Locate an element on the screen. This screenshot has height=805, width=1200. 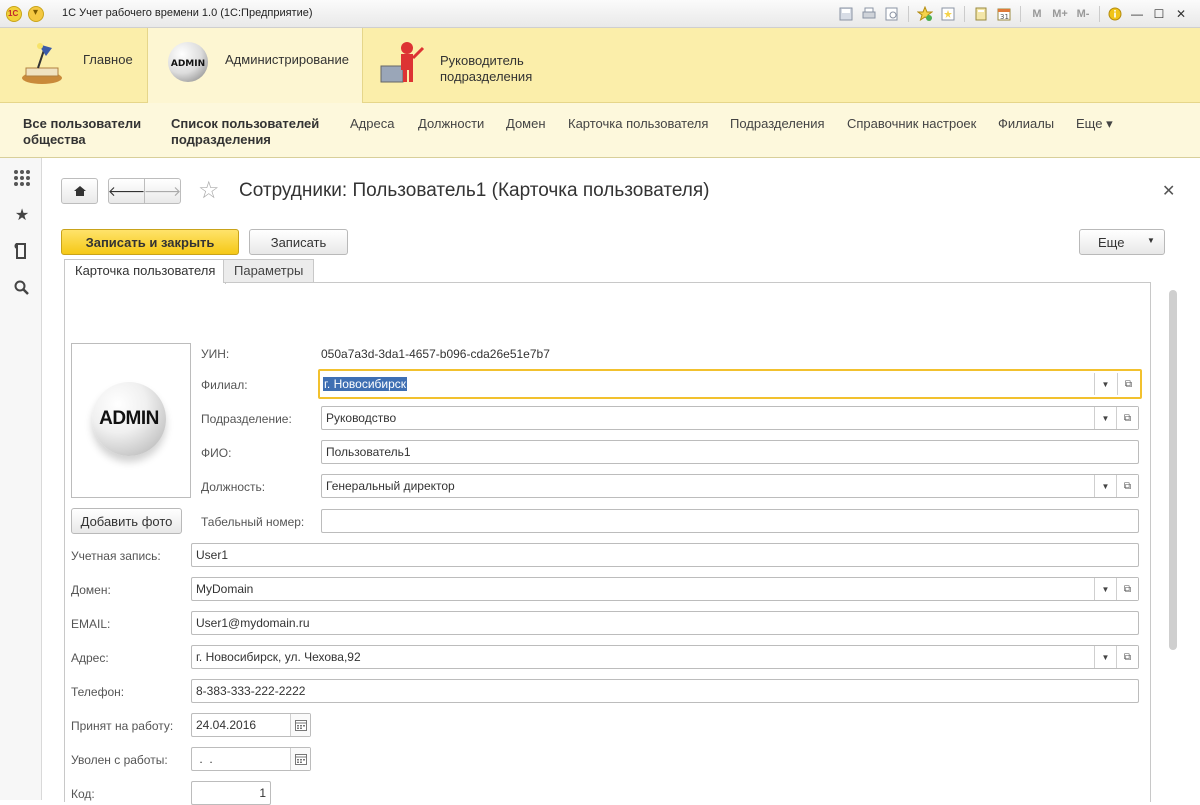
func-all-users-line2: общества is located at coordinates (54, 139).